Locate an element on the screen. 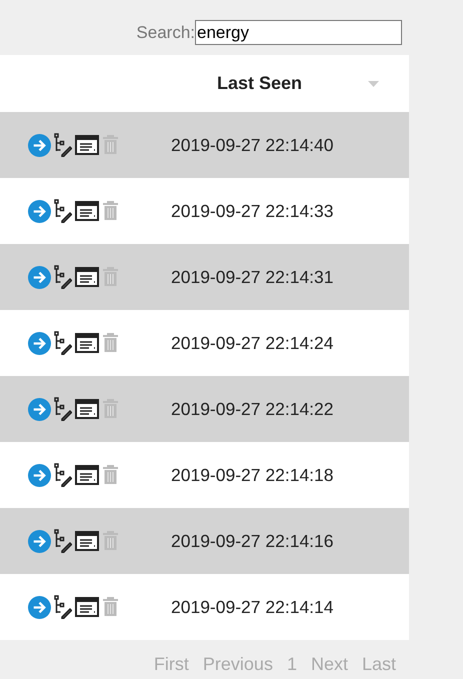 Image resolution: width=463 pixels, height=679 pixels. table-row: 2019-09-27 22:14:22 is located at coordinates (204, 409).